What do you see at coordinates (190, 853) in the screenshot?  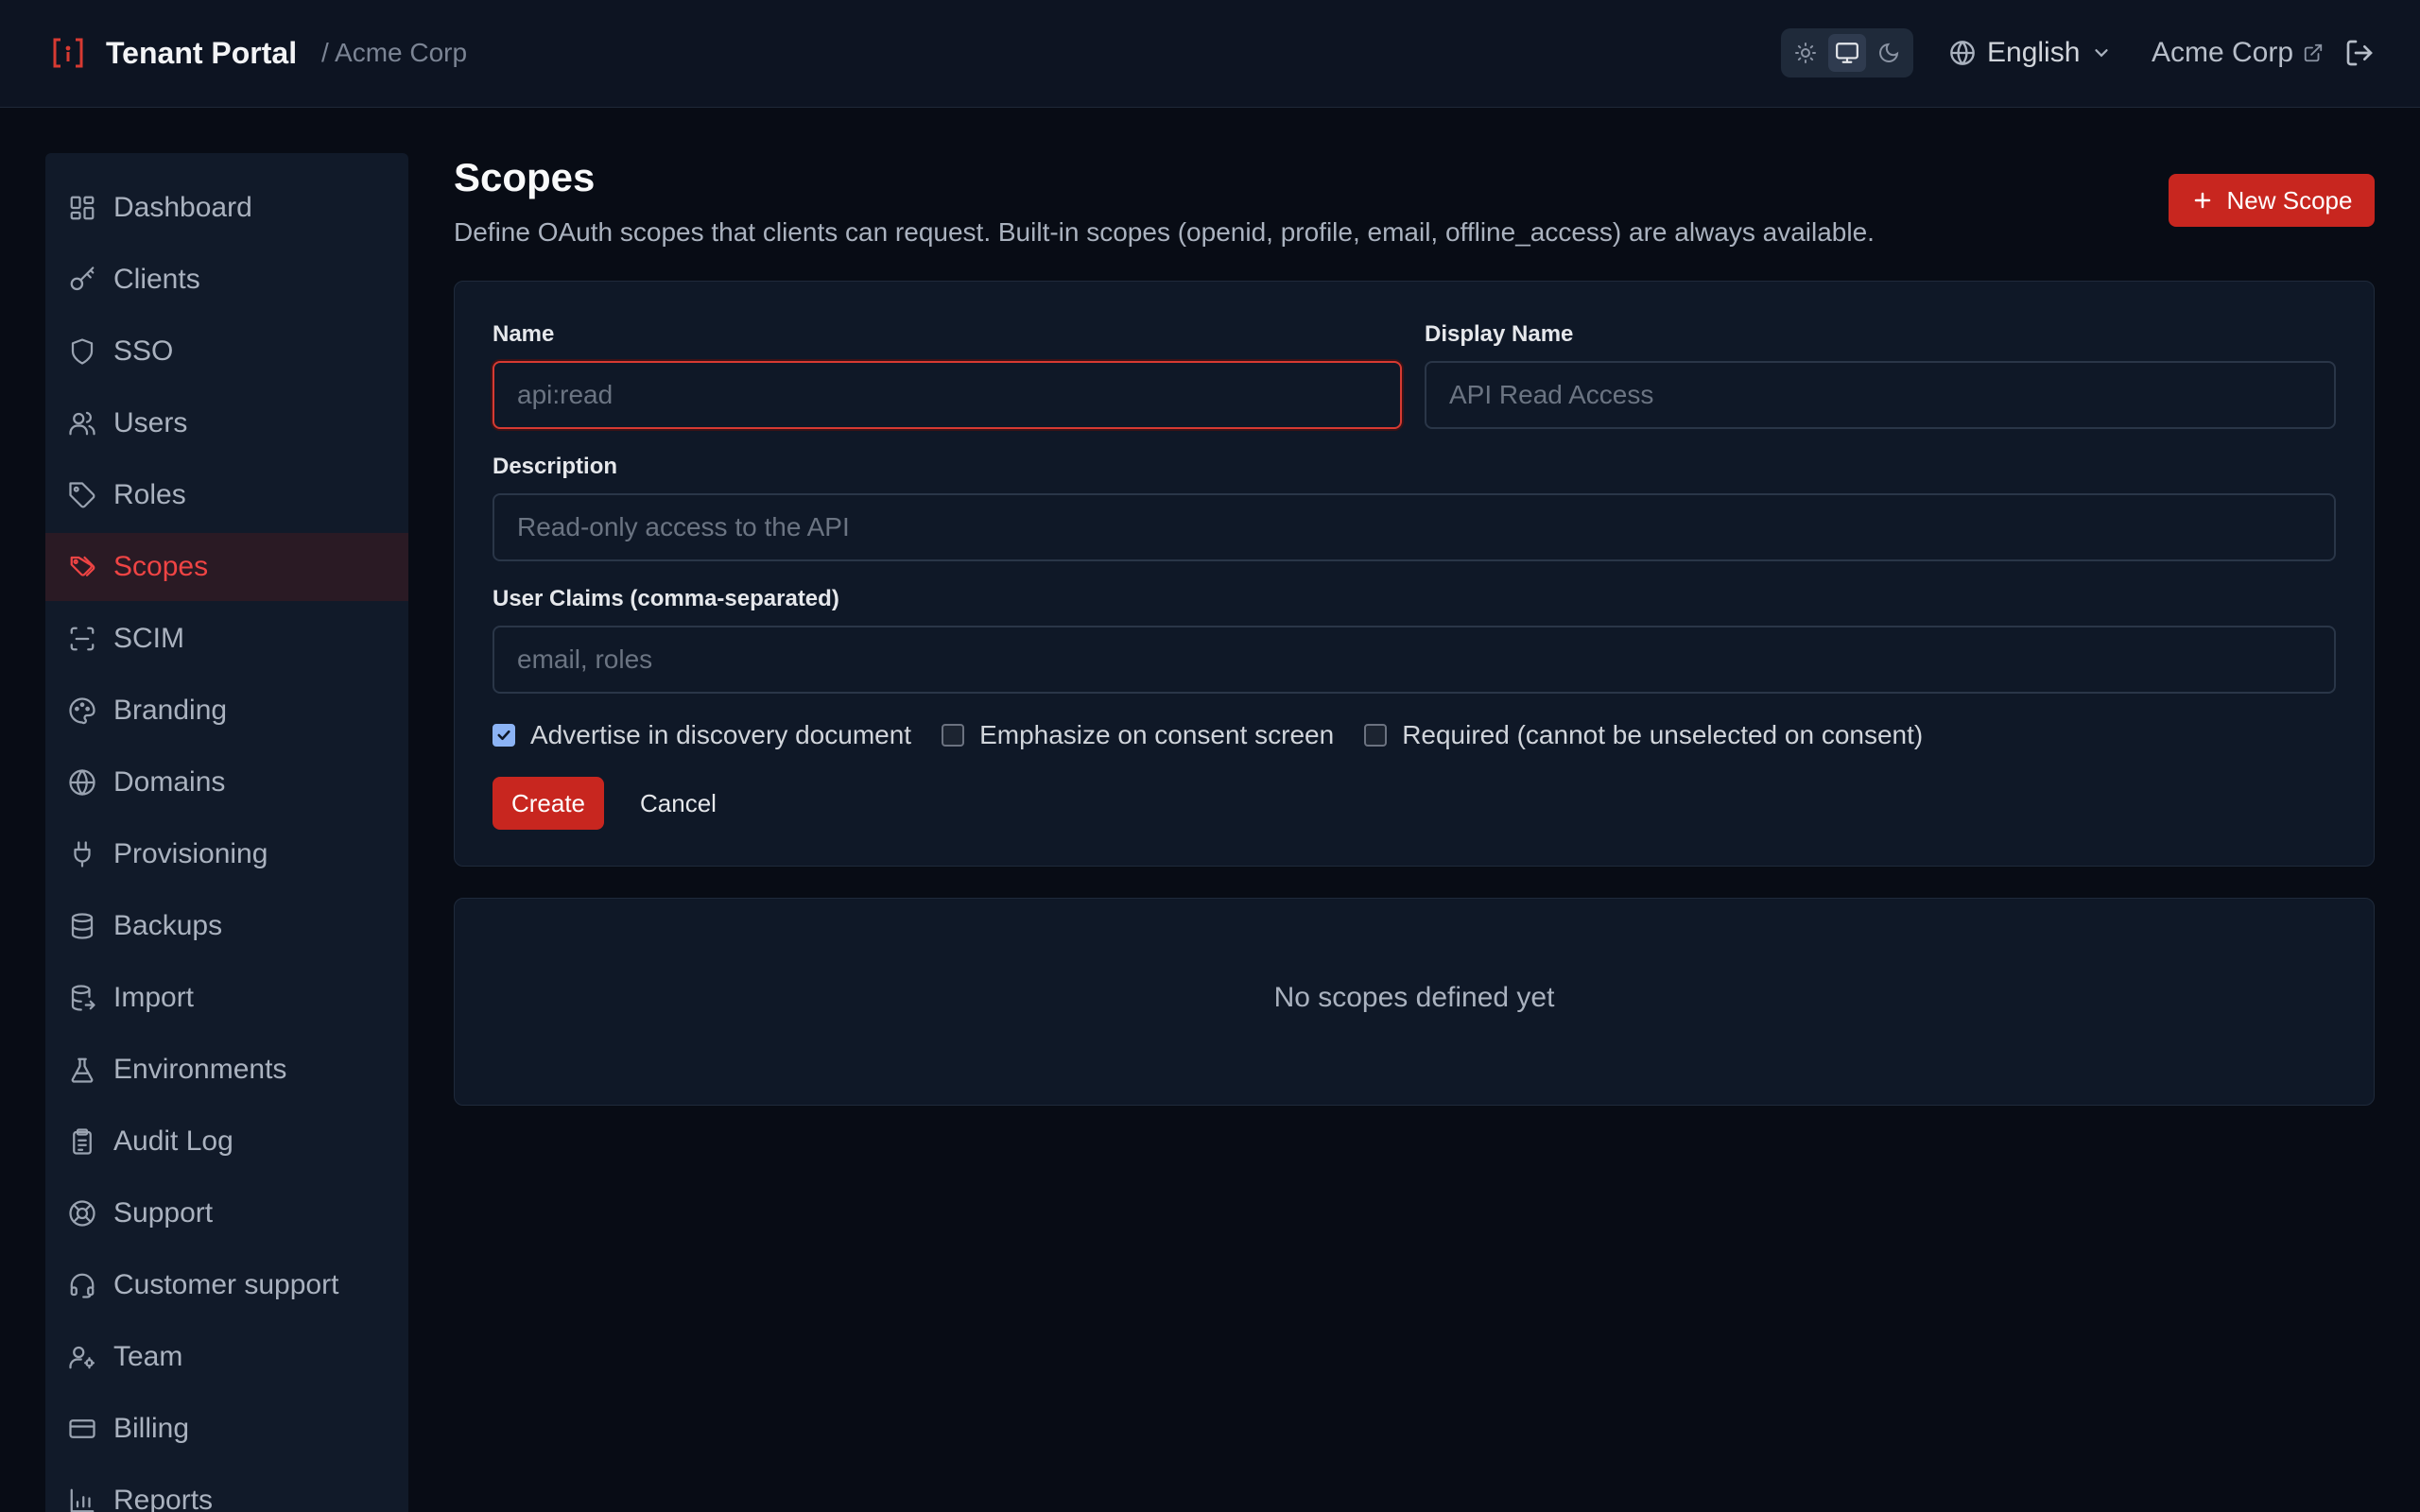 I see `sidebar-item-label: Provisioning` at bounding box center [190, 853].